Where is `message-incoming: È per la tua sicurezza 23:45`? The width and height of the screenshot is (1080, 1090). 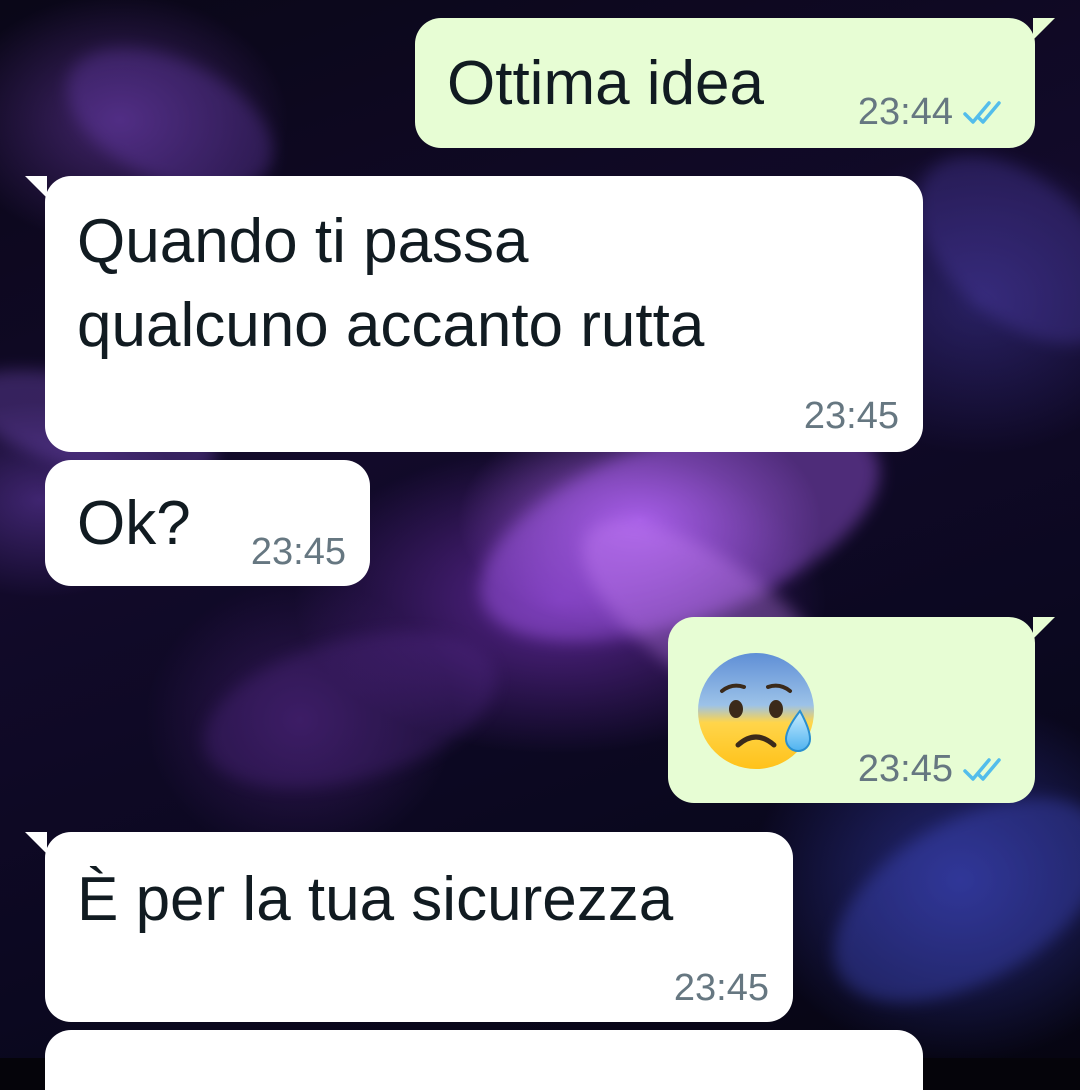
message-incoming: È per la tua sicurezza 23:45 is located at coordinates (409, 927).